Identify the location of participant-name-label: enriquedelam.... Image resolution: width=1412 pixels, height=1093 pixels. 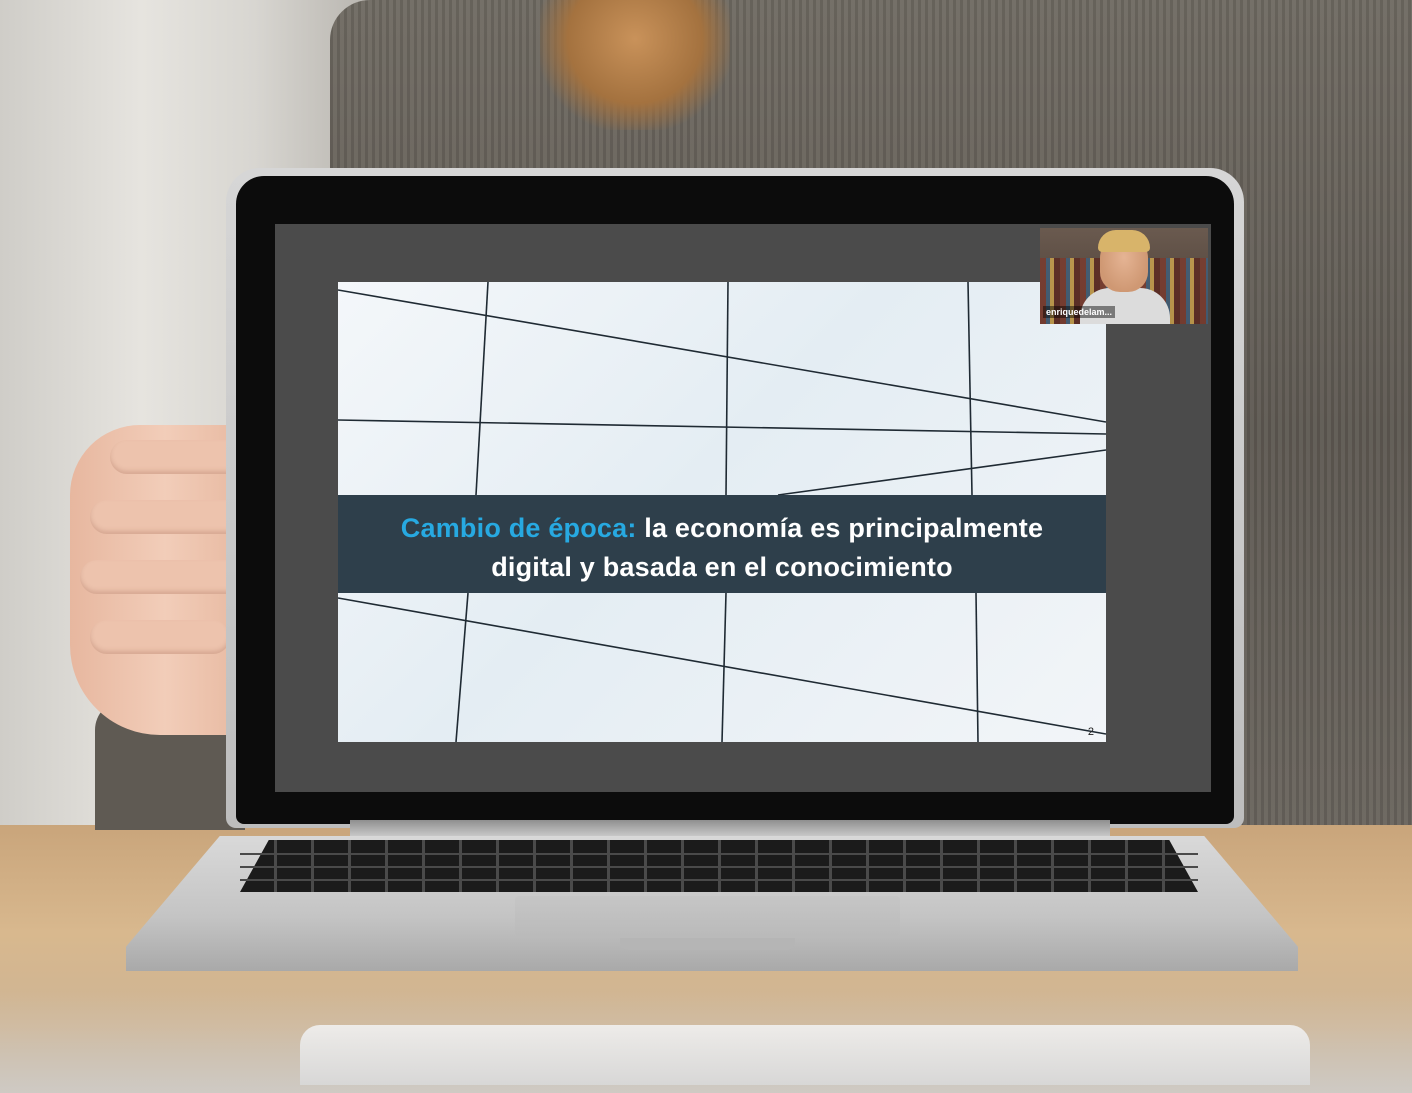
(1079, 312).